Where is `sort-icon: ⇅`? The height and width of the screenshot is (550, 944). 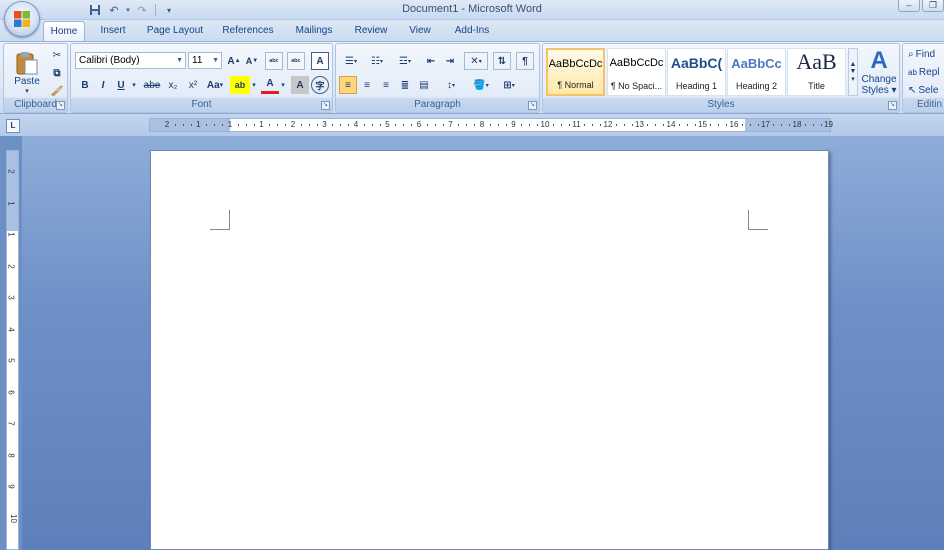 sort-icon: ⇅ is located at coordinates (502, 61).